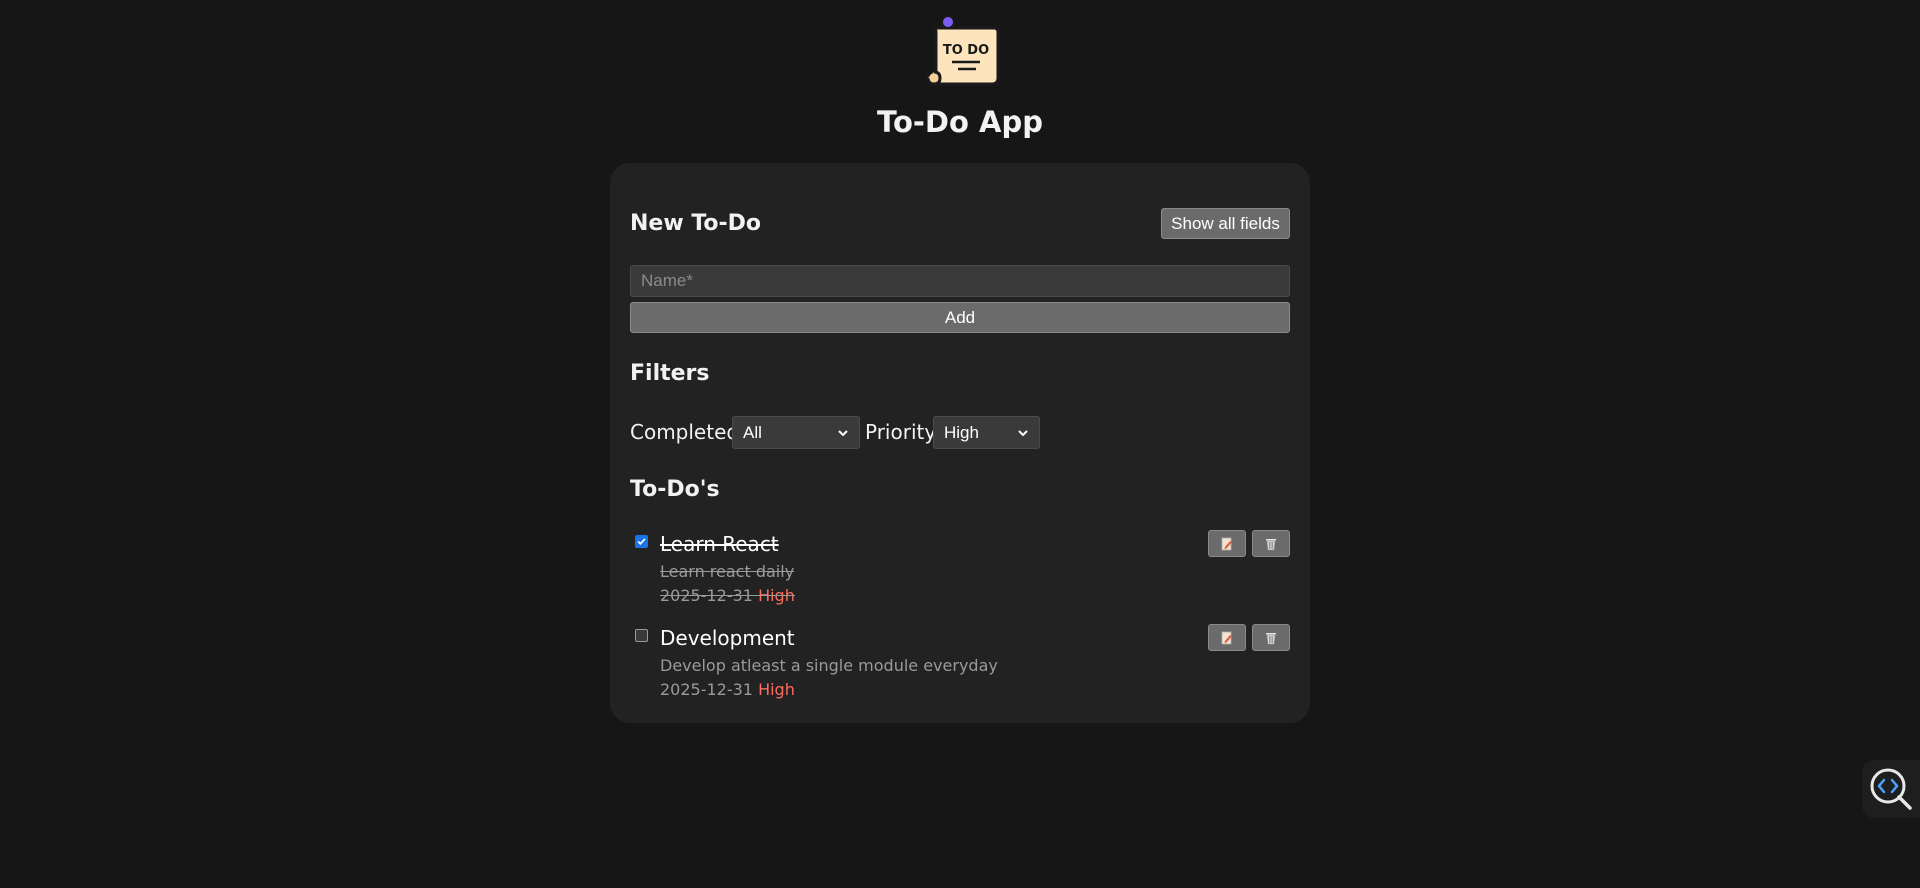  What do you see at coordinates (696, 223) in the screenshot?
I see `new-todo-heading: New To-Do` at bounding box center [696, 223].